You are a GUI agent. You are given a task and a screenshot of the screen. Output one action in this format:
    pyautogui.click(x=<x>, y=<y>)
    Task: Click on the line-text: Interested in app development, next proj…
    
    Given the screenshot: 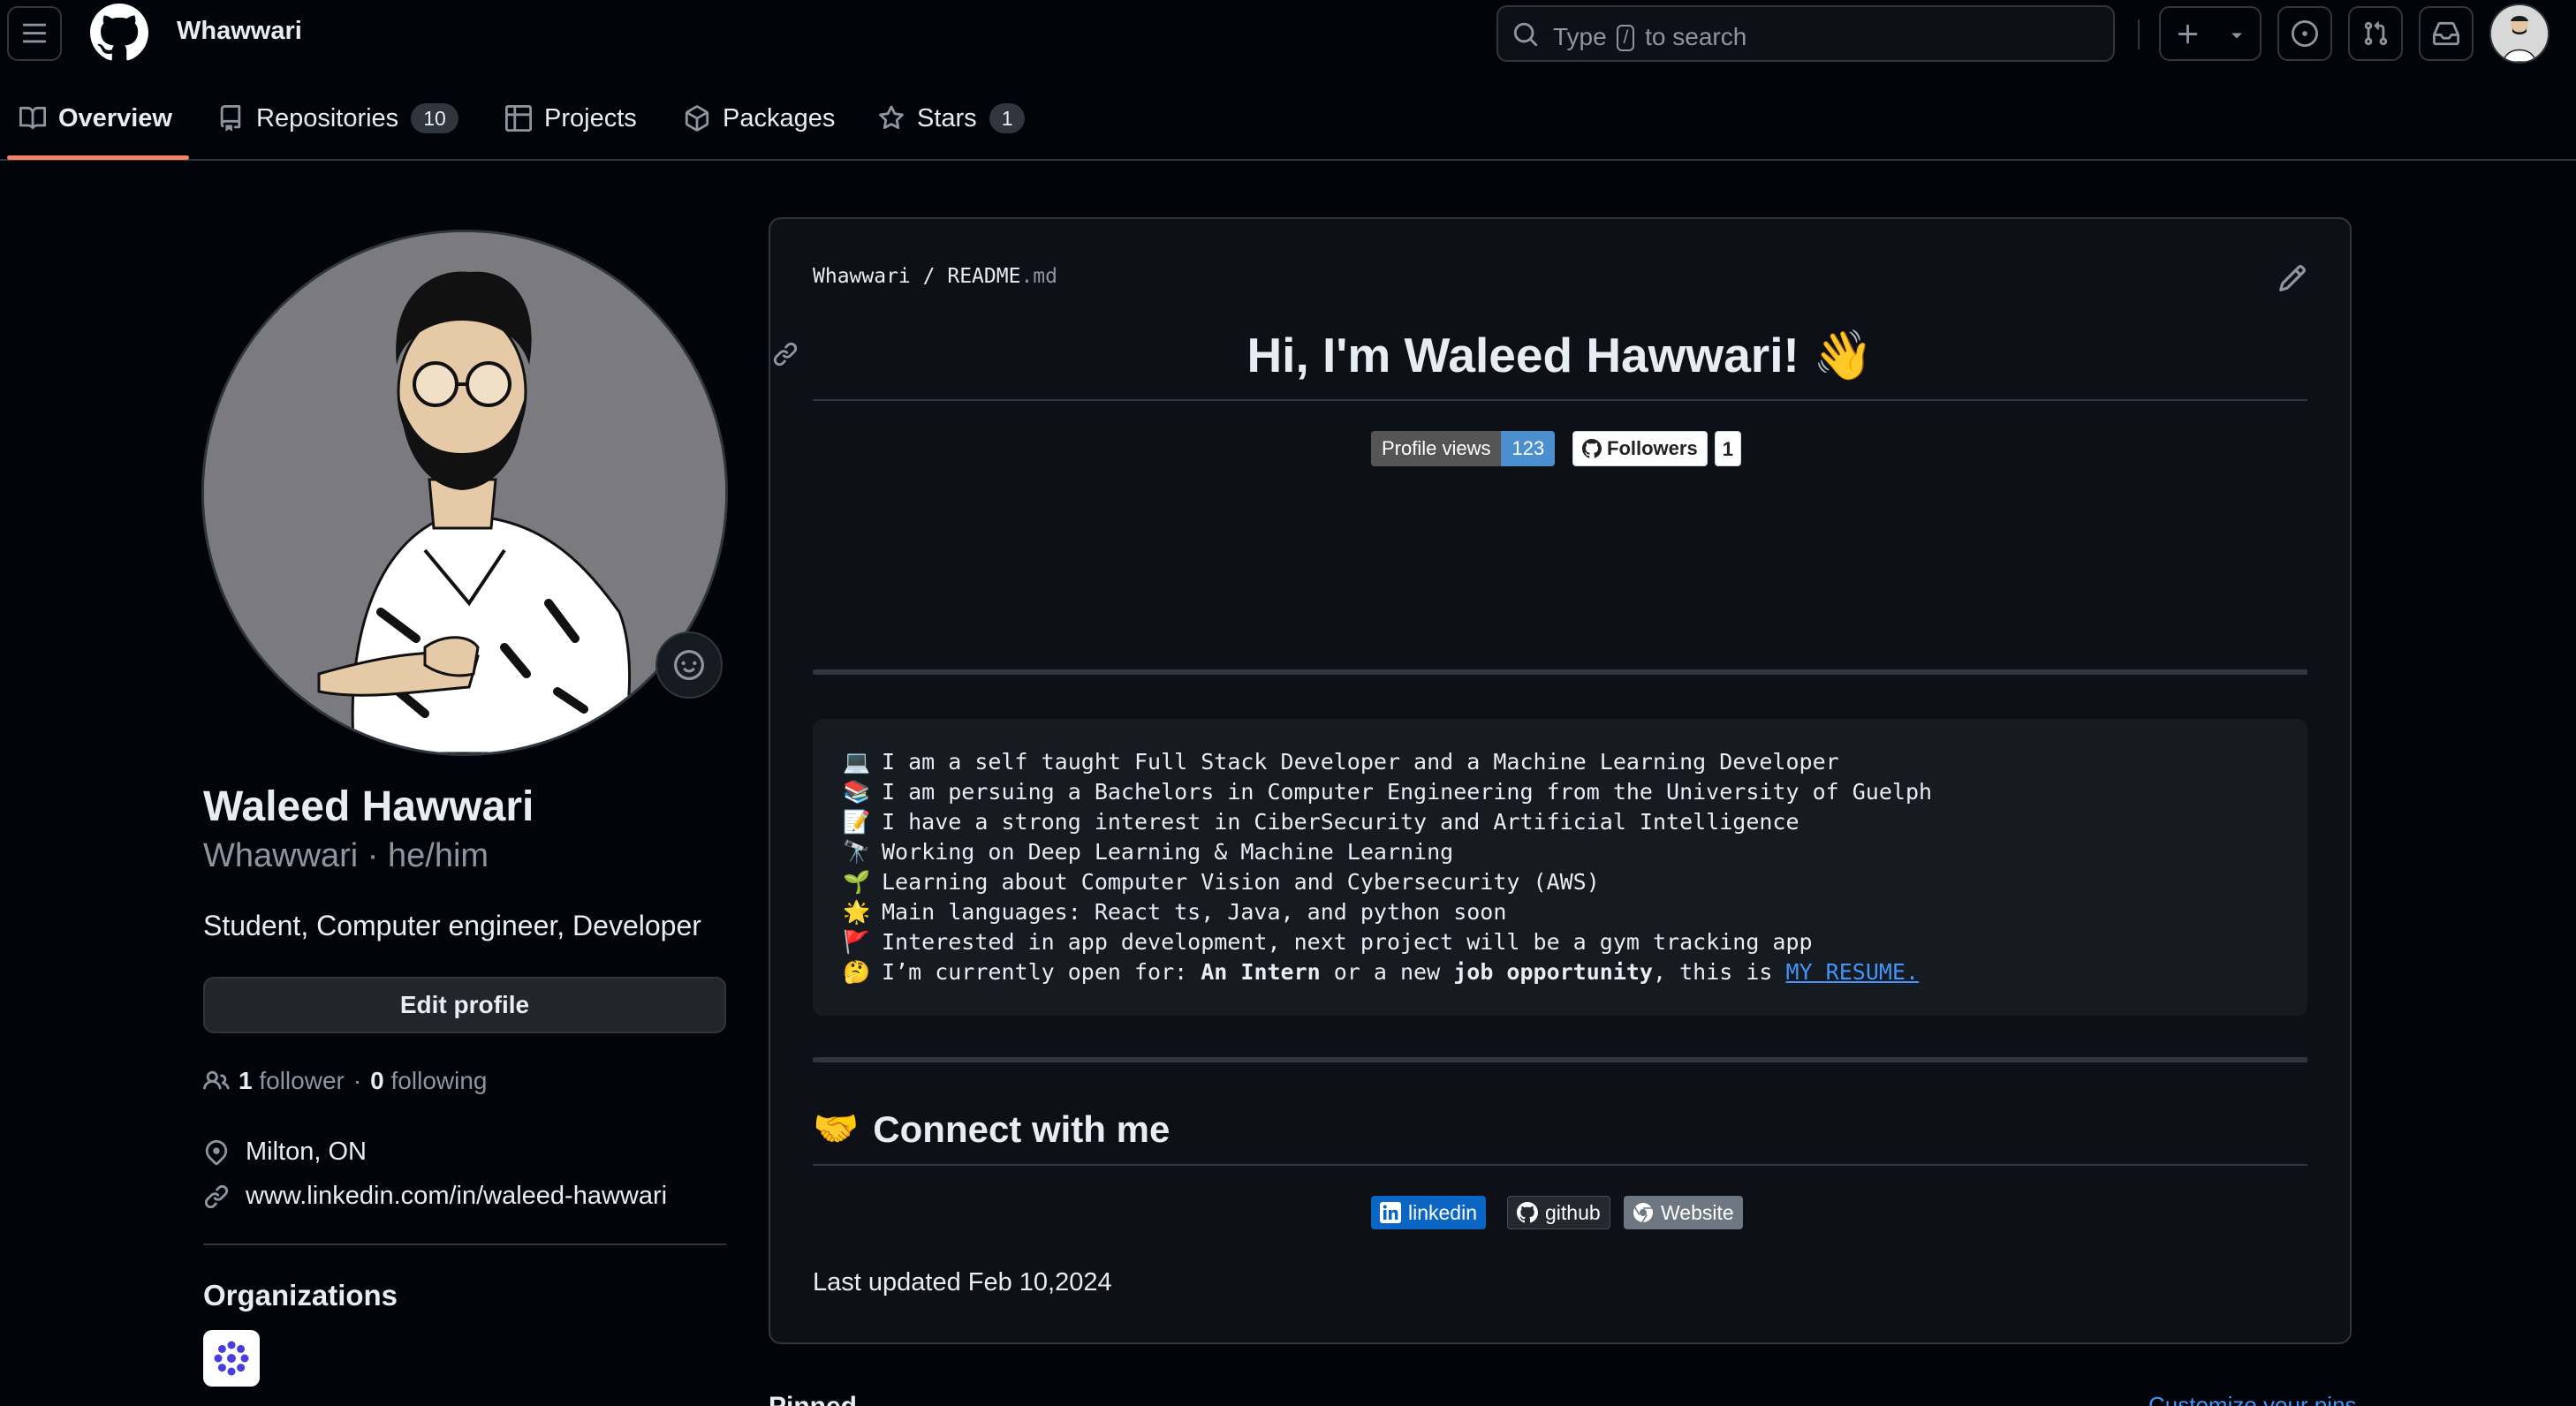 What is the action you would take?
    pyautogui.click(x=1348, y=942)
    